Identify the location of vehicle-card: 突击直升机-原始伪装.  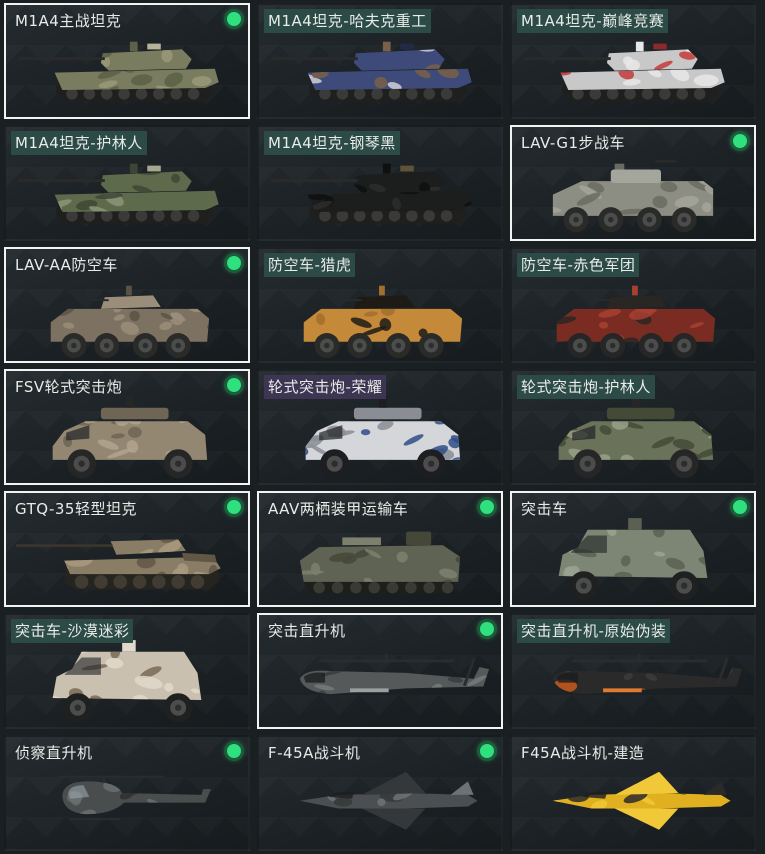
(633, 671).